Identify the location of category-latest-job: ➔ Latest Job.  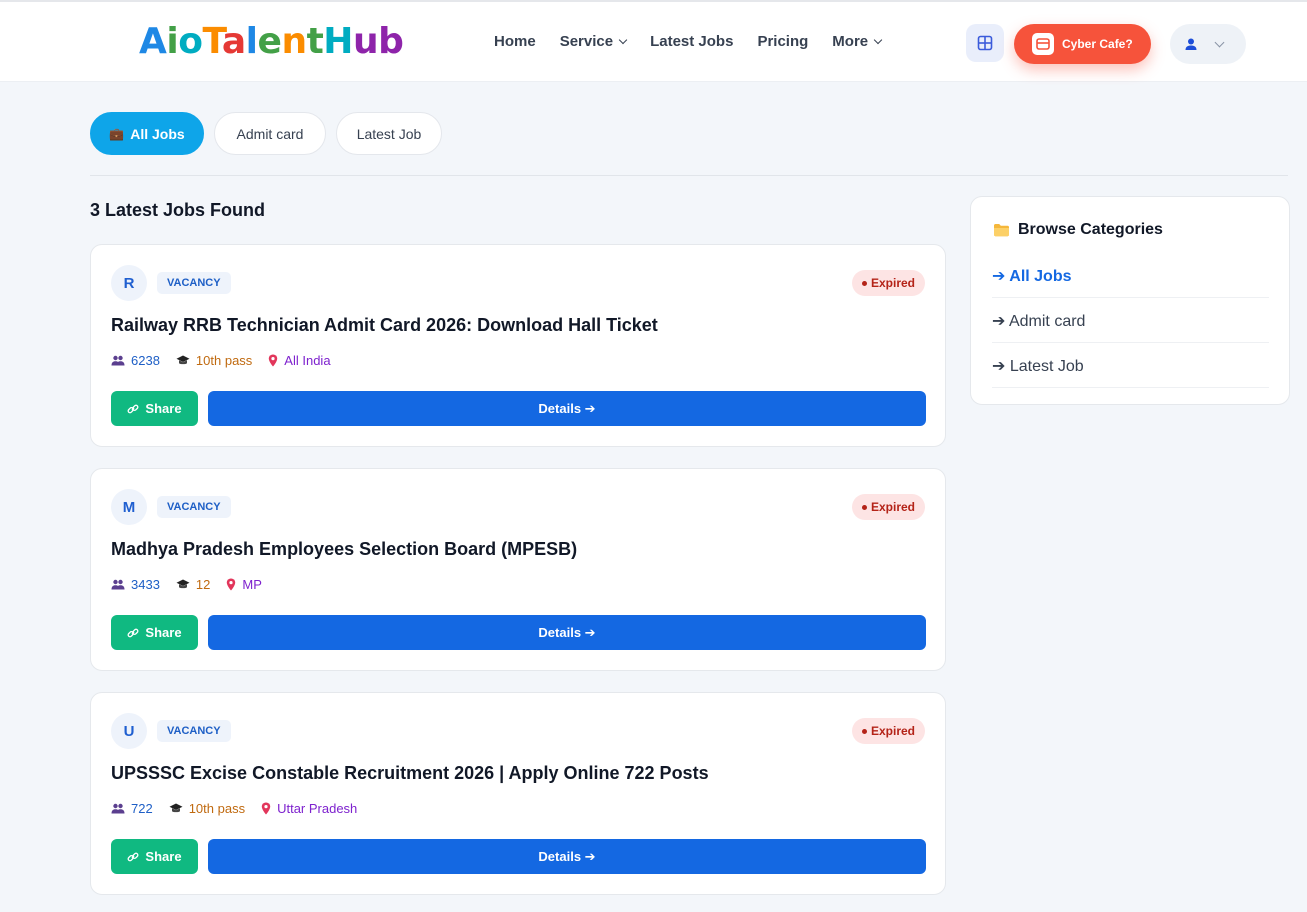
(1130, 365).